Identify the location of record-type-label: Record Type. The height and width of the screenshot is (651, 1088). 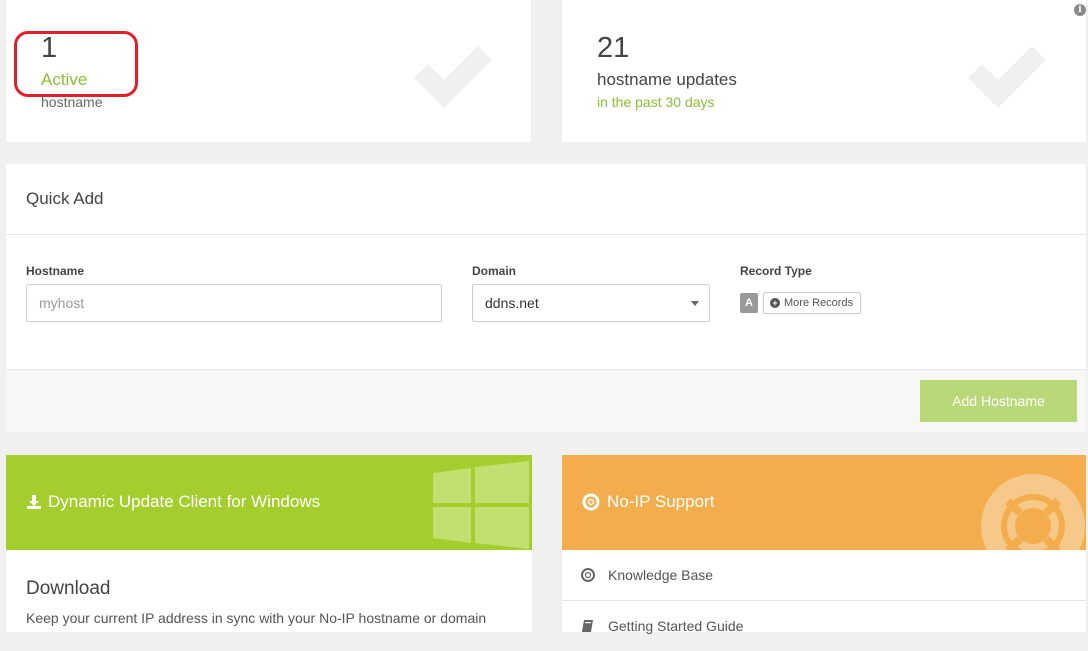
(776, 271).